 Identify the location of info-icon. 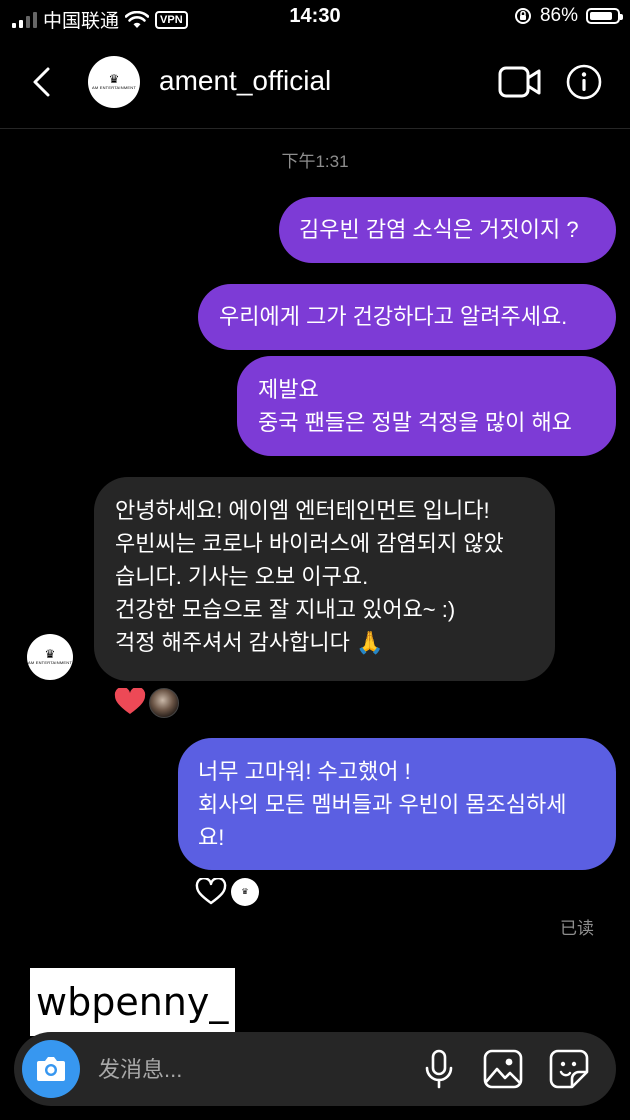
(584, 82).